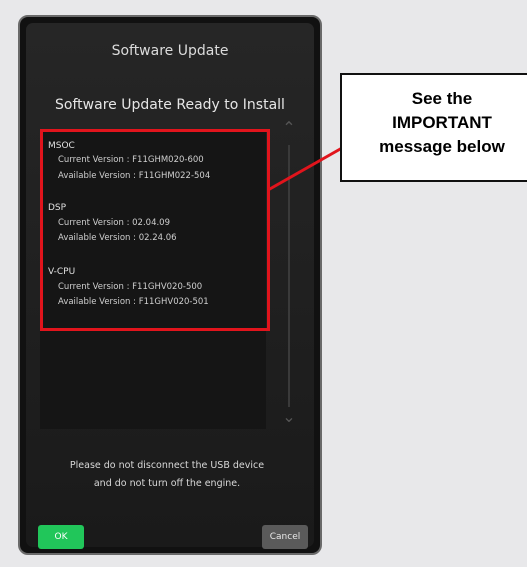 Image resolution: width=527 pixels, height=567 pixels. I want to click on ok-button: OK, so click(61, 537).